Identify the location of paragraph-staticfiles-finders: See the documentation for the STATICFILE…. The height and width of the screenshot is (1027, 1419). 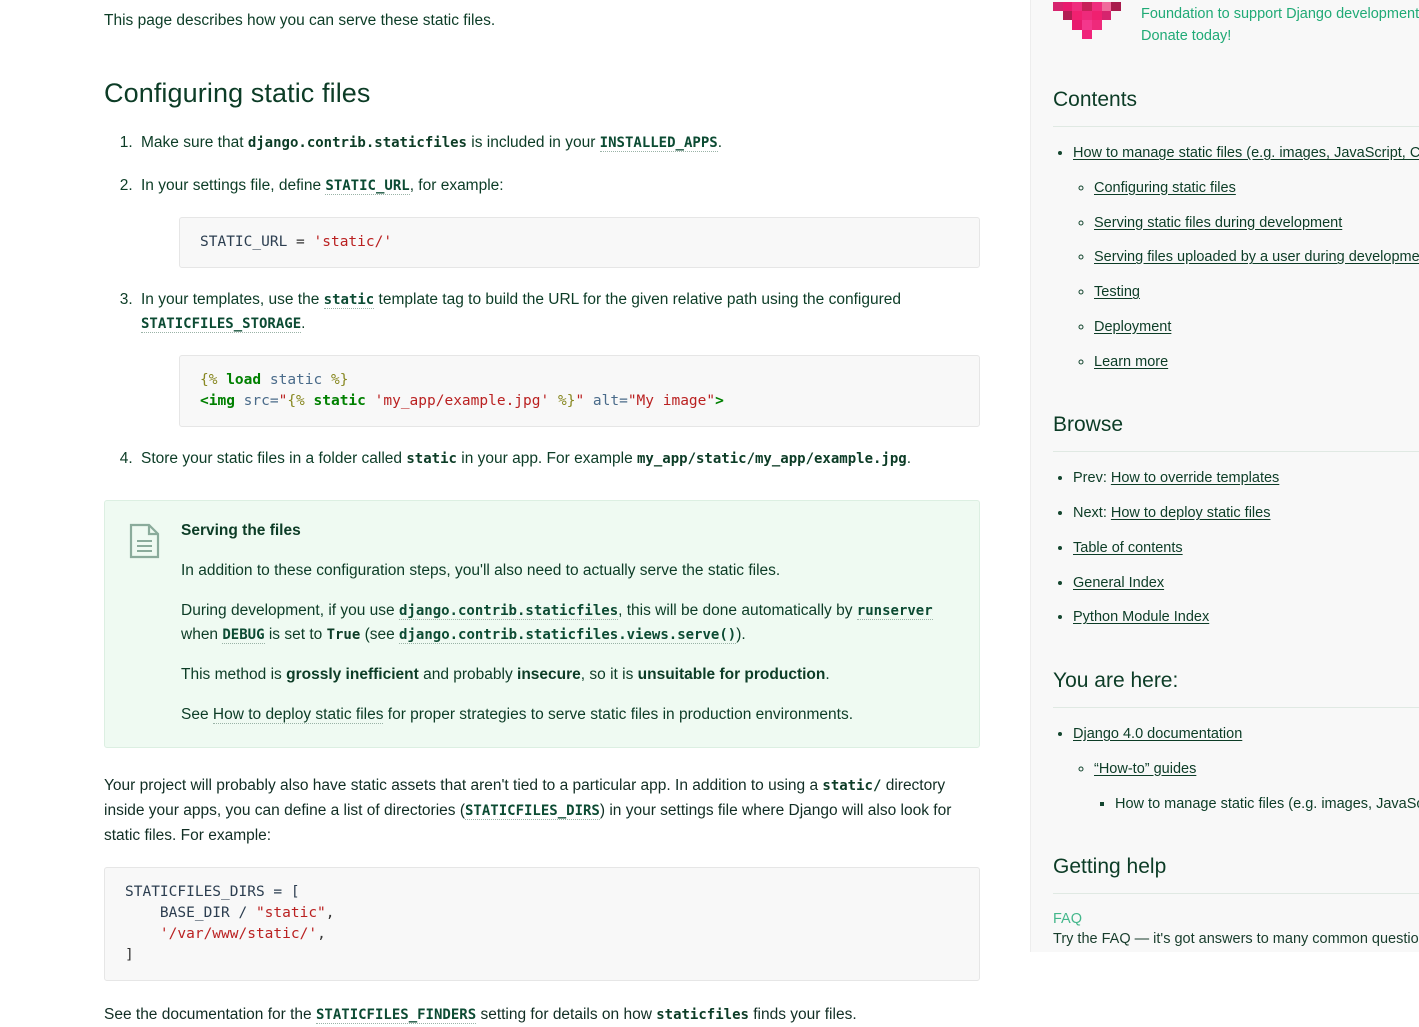
(542, 1015).